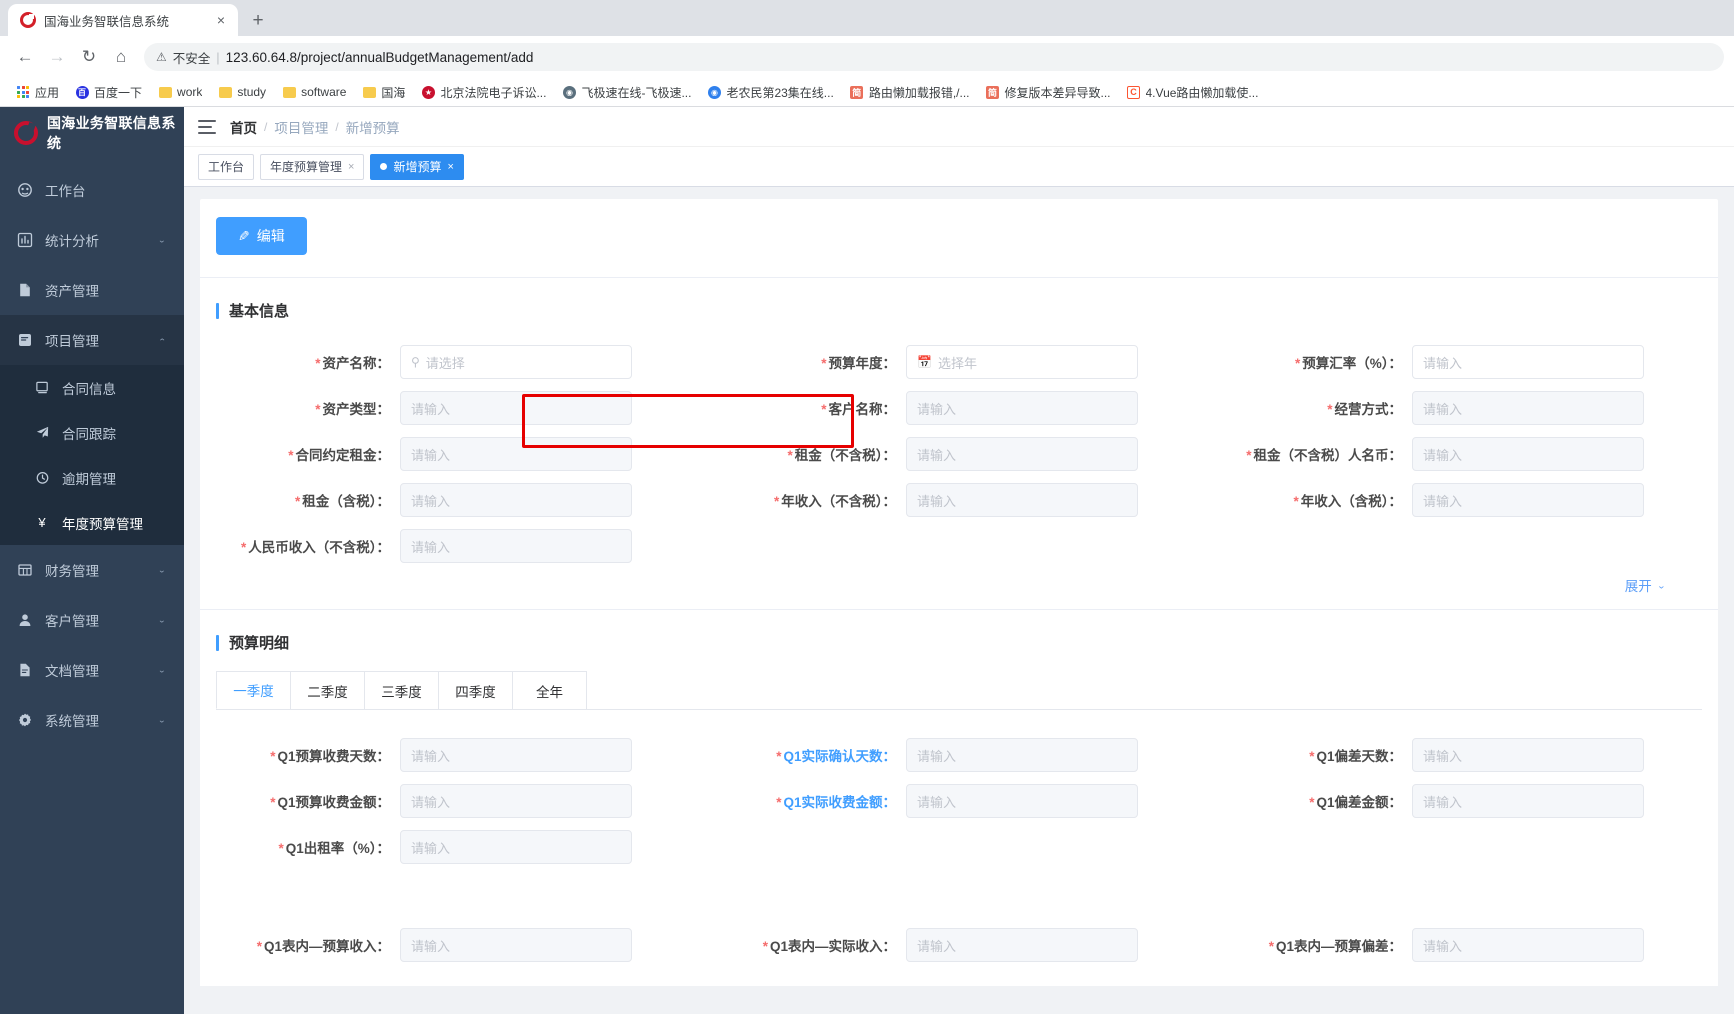 This screenshot has width=1734, height=1014. What do you see at coordinates (959, 308) in the screenshot?
I see `section-title-basic: 基本信息` at bounding box center [959, 308].